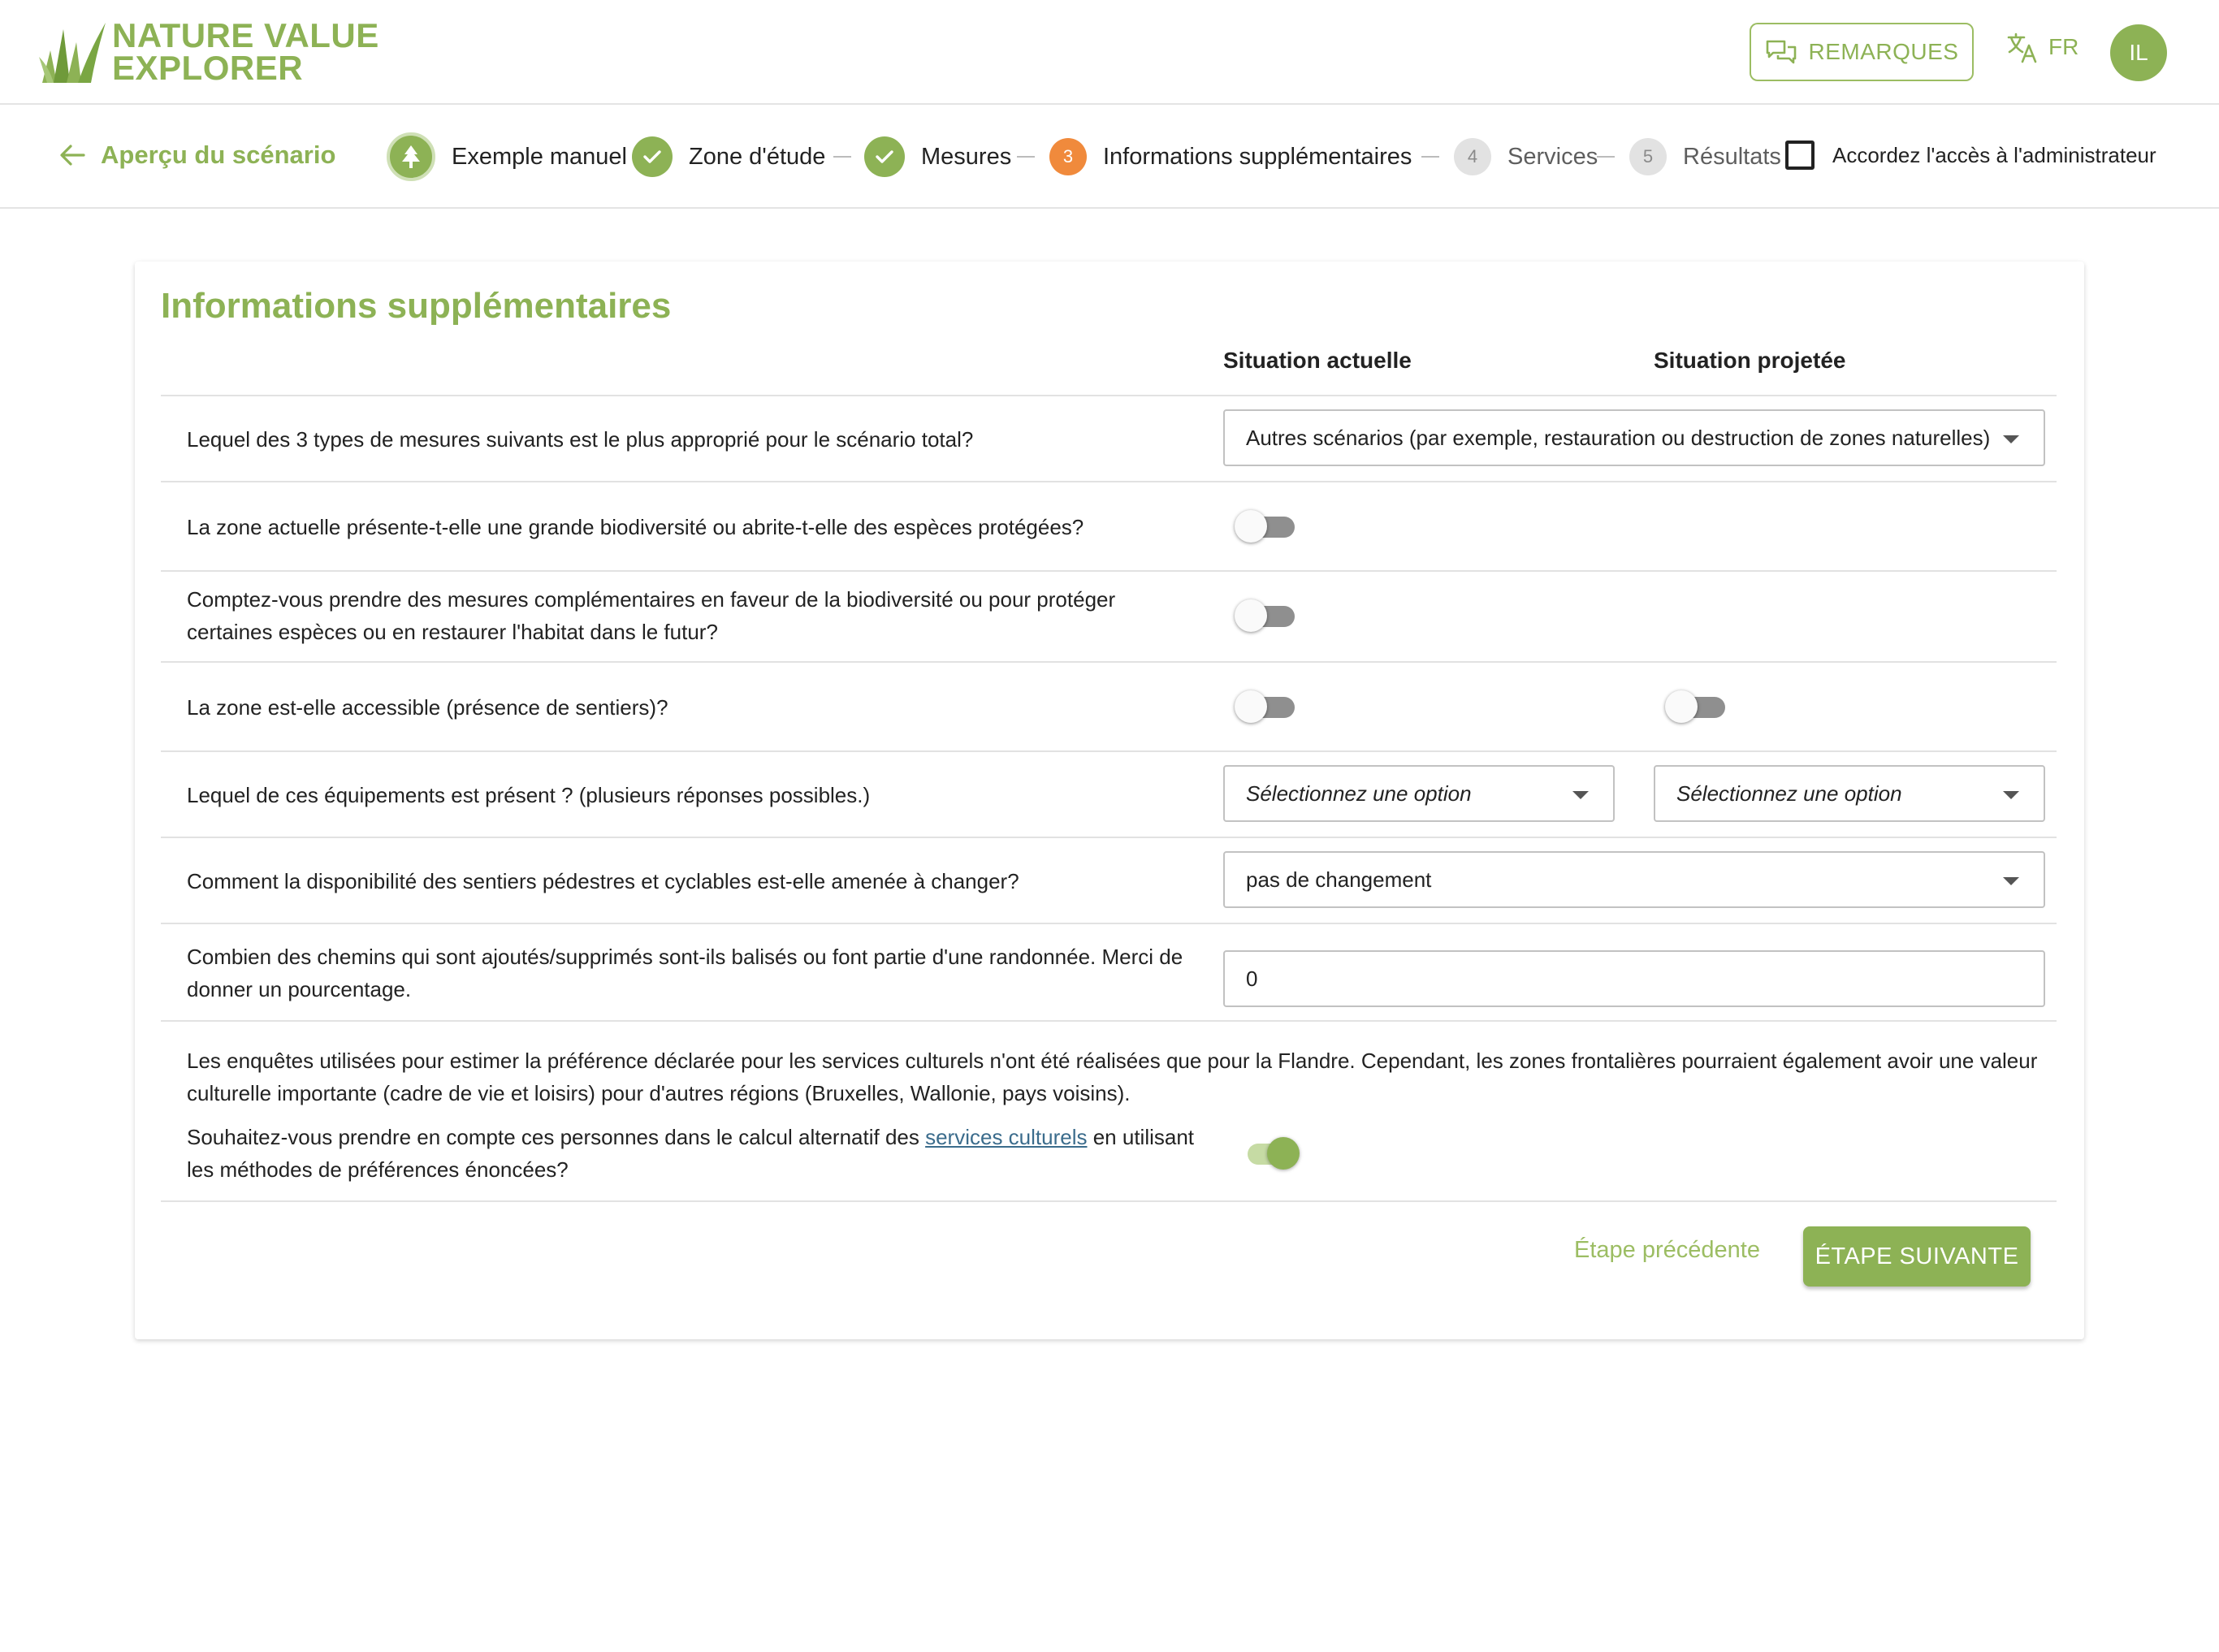  I want to click on step-study-zone: Zone d'étude, so click(728, 156).